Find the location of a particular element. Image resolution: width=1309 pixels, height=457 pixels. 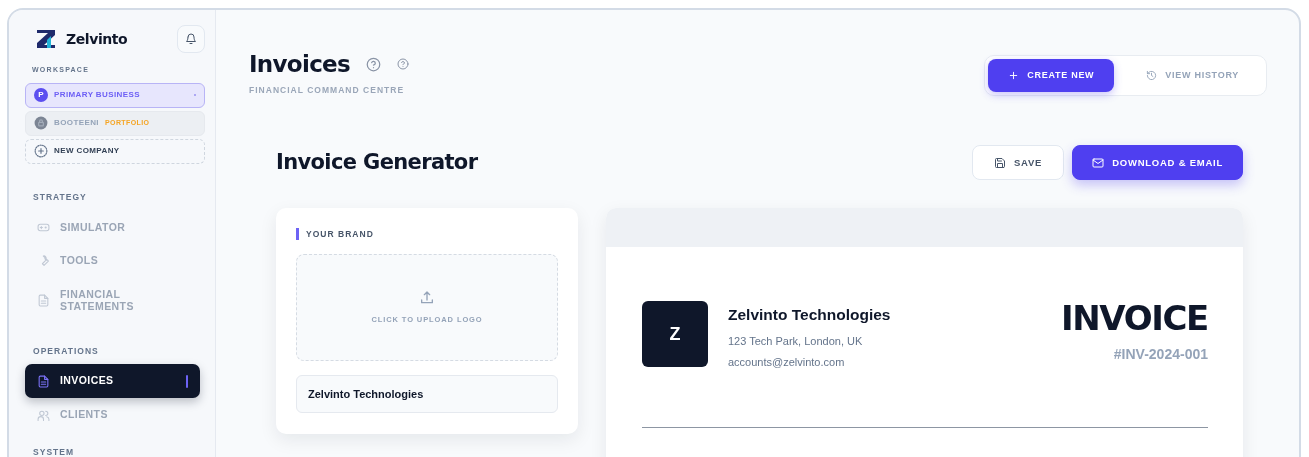

logo-icon is located at coordinates (46, 39).